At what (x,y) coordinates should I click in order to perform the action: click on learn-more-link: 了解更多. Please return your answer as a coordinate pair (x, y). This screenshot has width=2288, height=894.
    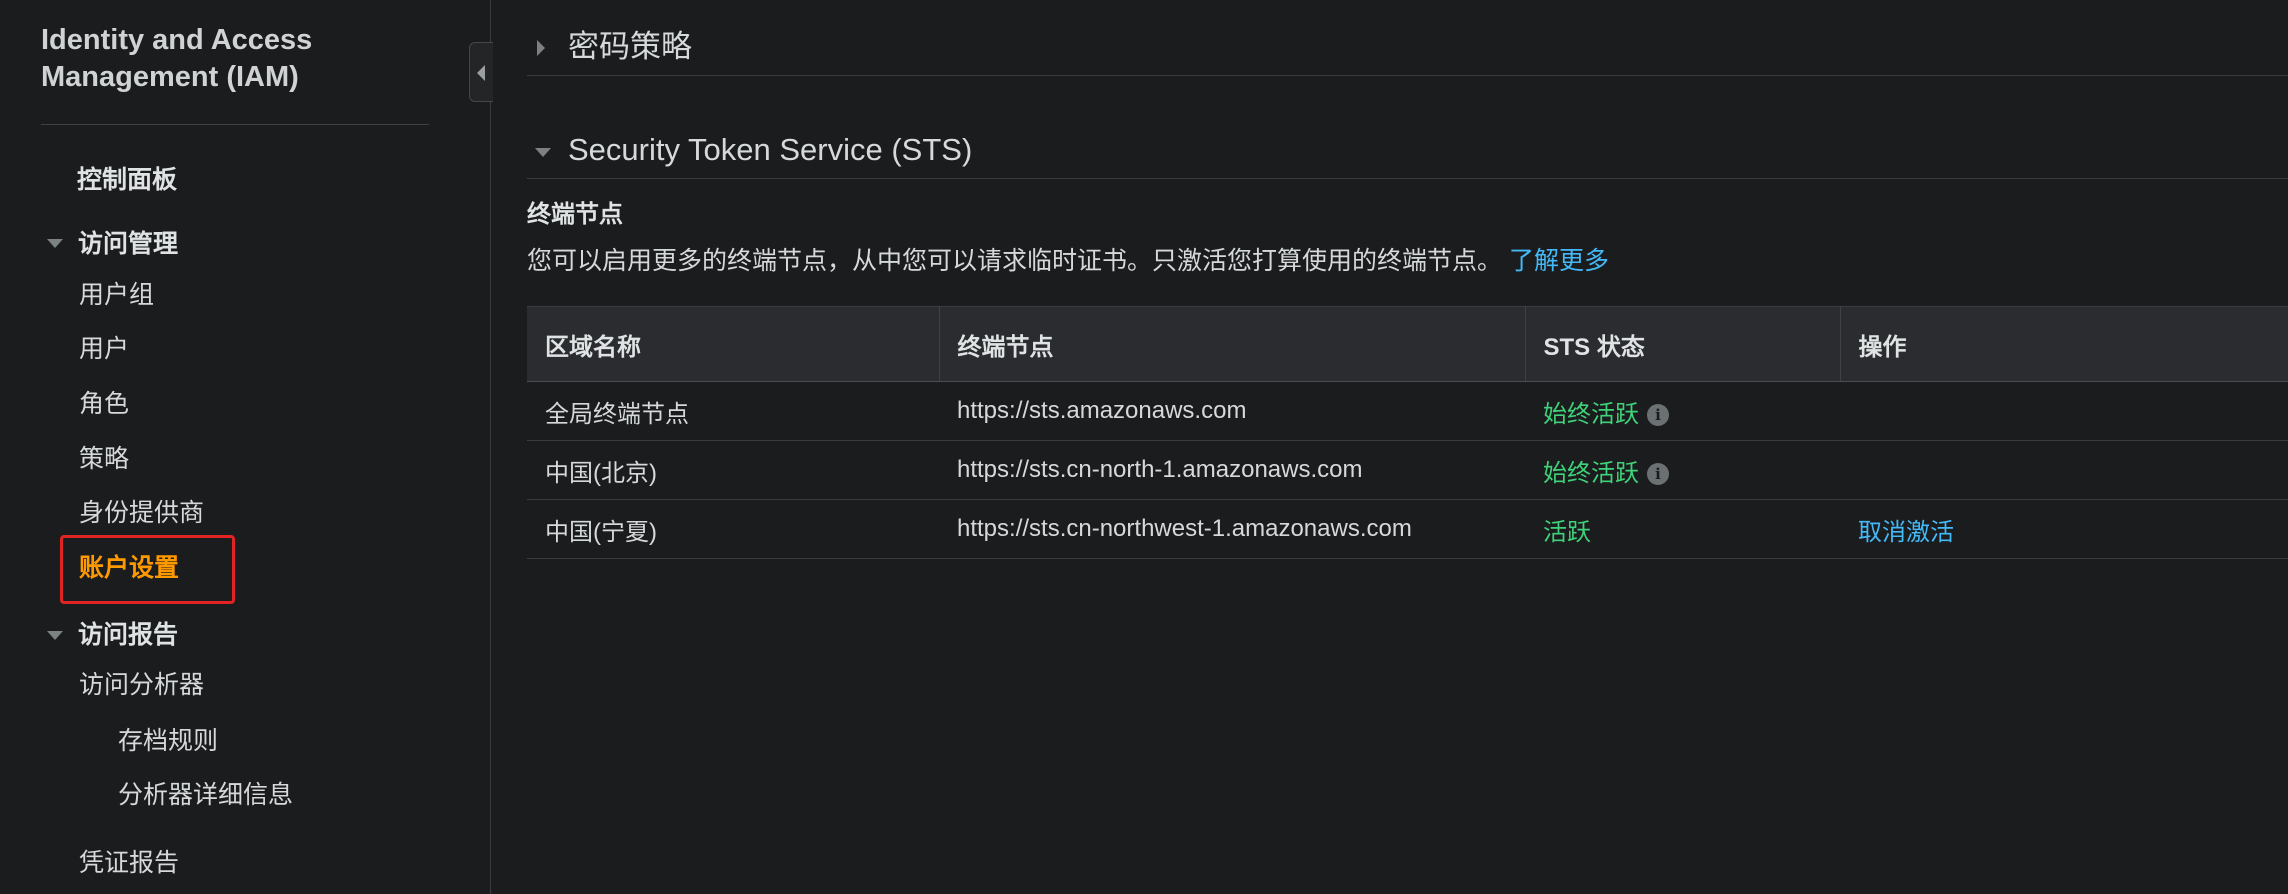
    Looking at the image, I should click on (1559, 261).